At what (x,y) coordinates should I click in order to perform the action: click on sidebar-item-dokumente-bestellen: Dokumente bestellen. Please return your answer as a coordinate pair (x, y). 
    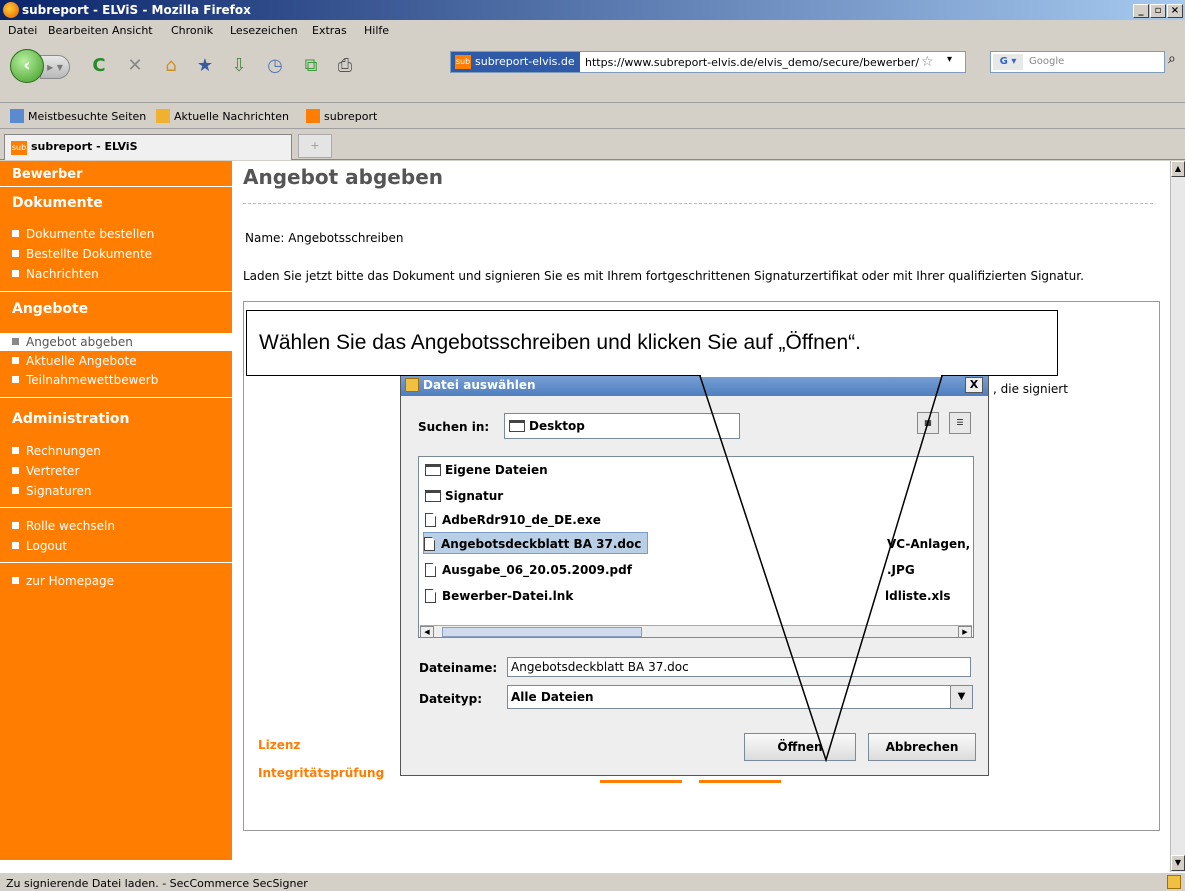
    Looking at the image, I should click on (83, 234).